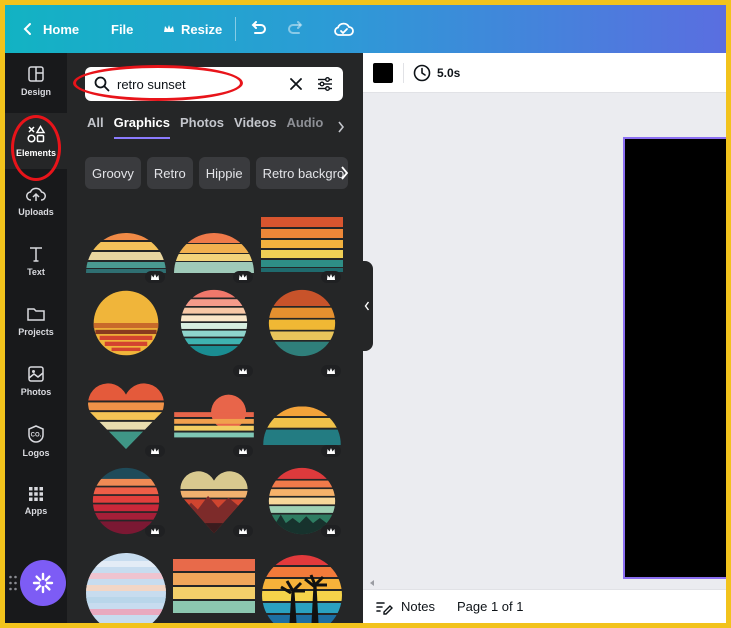 The height and width of the screenshot is (628, 731). Describe the element at coordinates (36, 332) in the screenshot. I see `rail-label-projects: Projects` at that location.